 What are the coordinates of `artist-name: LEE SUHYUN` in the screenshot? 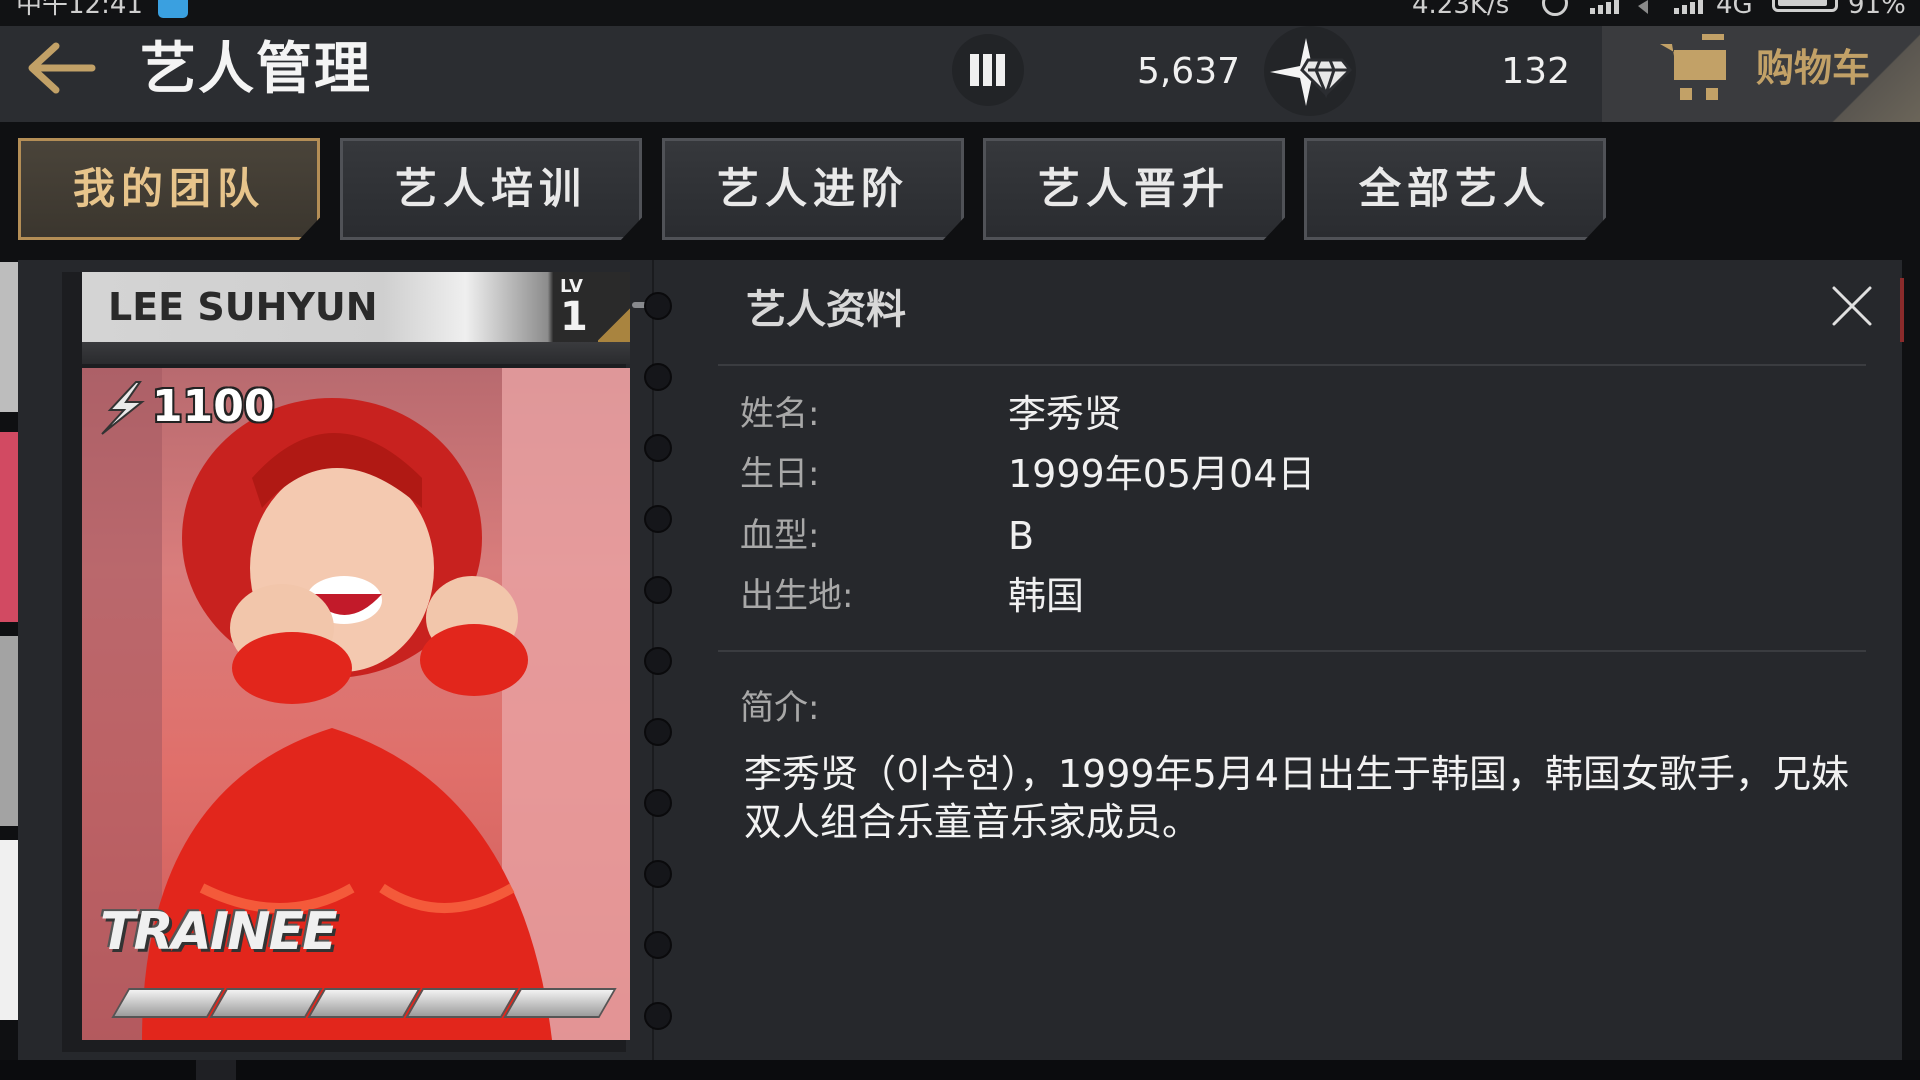 It's located at (243, 307).